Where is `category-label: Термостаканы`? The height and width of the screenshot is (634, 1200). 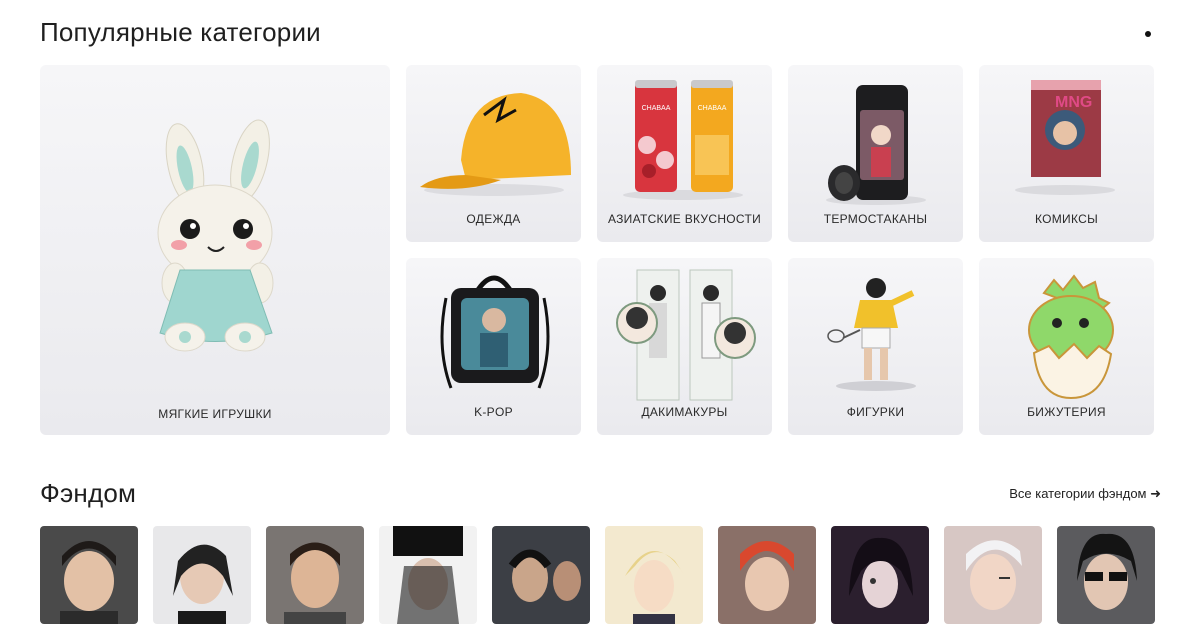 category-label: Термостаканы is located at coordinates (875, 219).